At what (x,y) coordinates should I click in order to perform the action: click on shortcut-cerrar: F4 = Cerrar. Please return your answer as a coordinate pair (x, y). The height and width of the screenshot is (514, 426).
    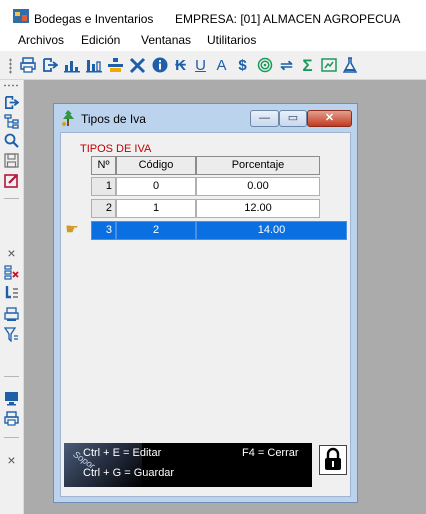
    Looking at the image, I should click on (270, 453).